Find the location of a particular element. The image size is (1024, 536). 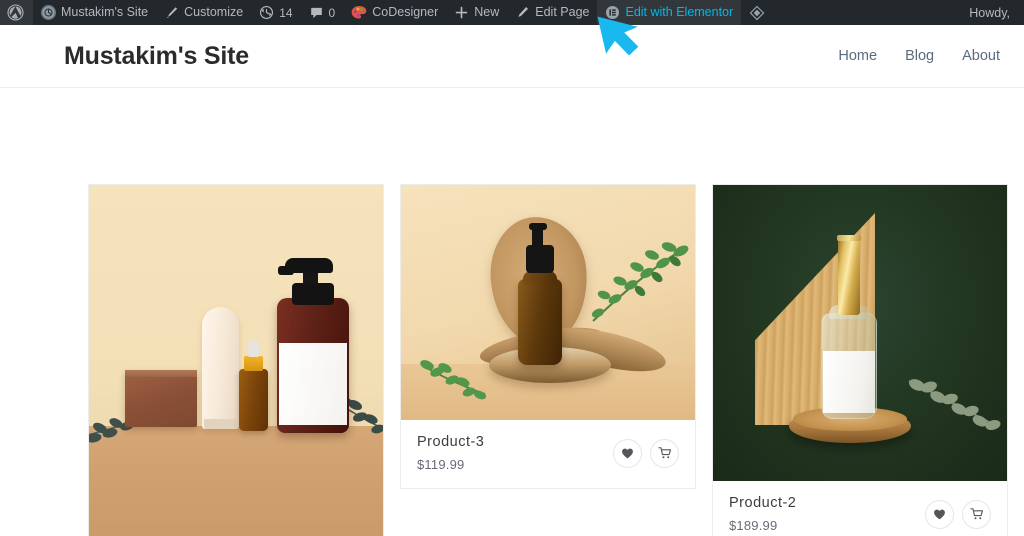

site-header: Mustakim's Site Home Blog About is located at coordinates (512, 56).